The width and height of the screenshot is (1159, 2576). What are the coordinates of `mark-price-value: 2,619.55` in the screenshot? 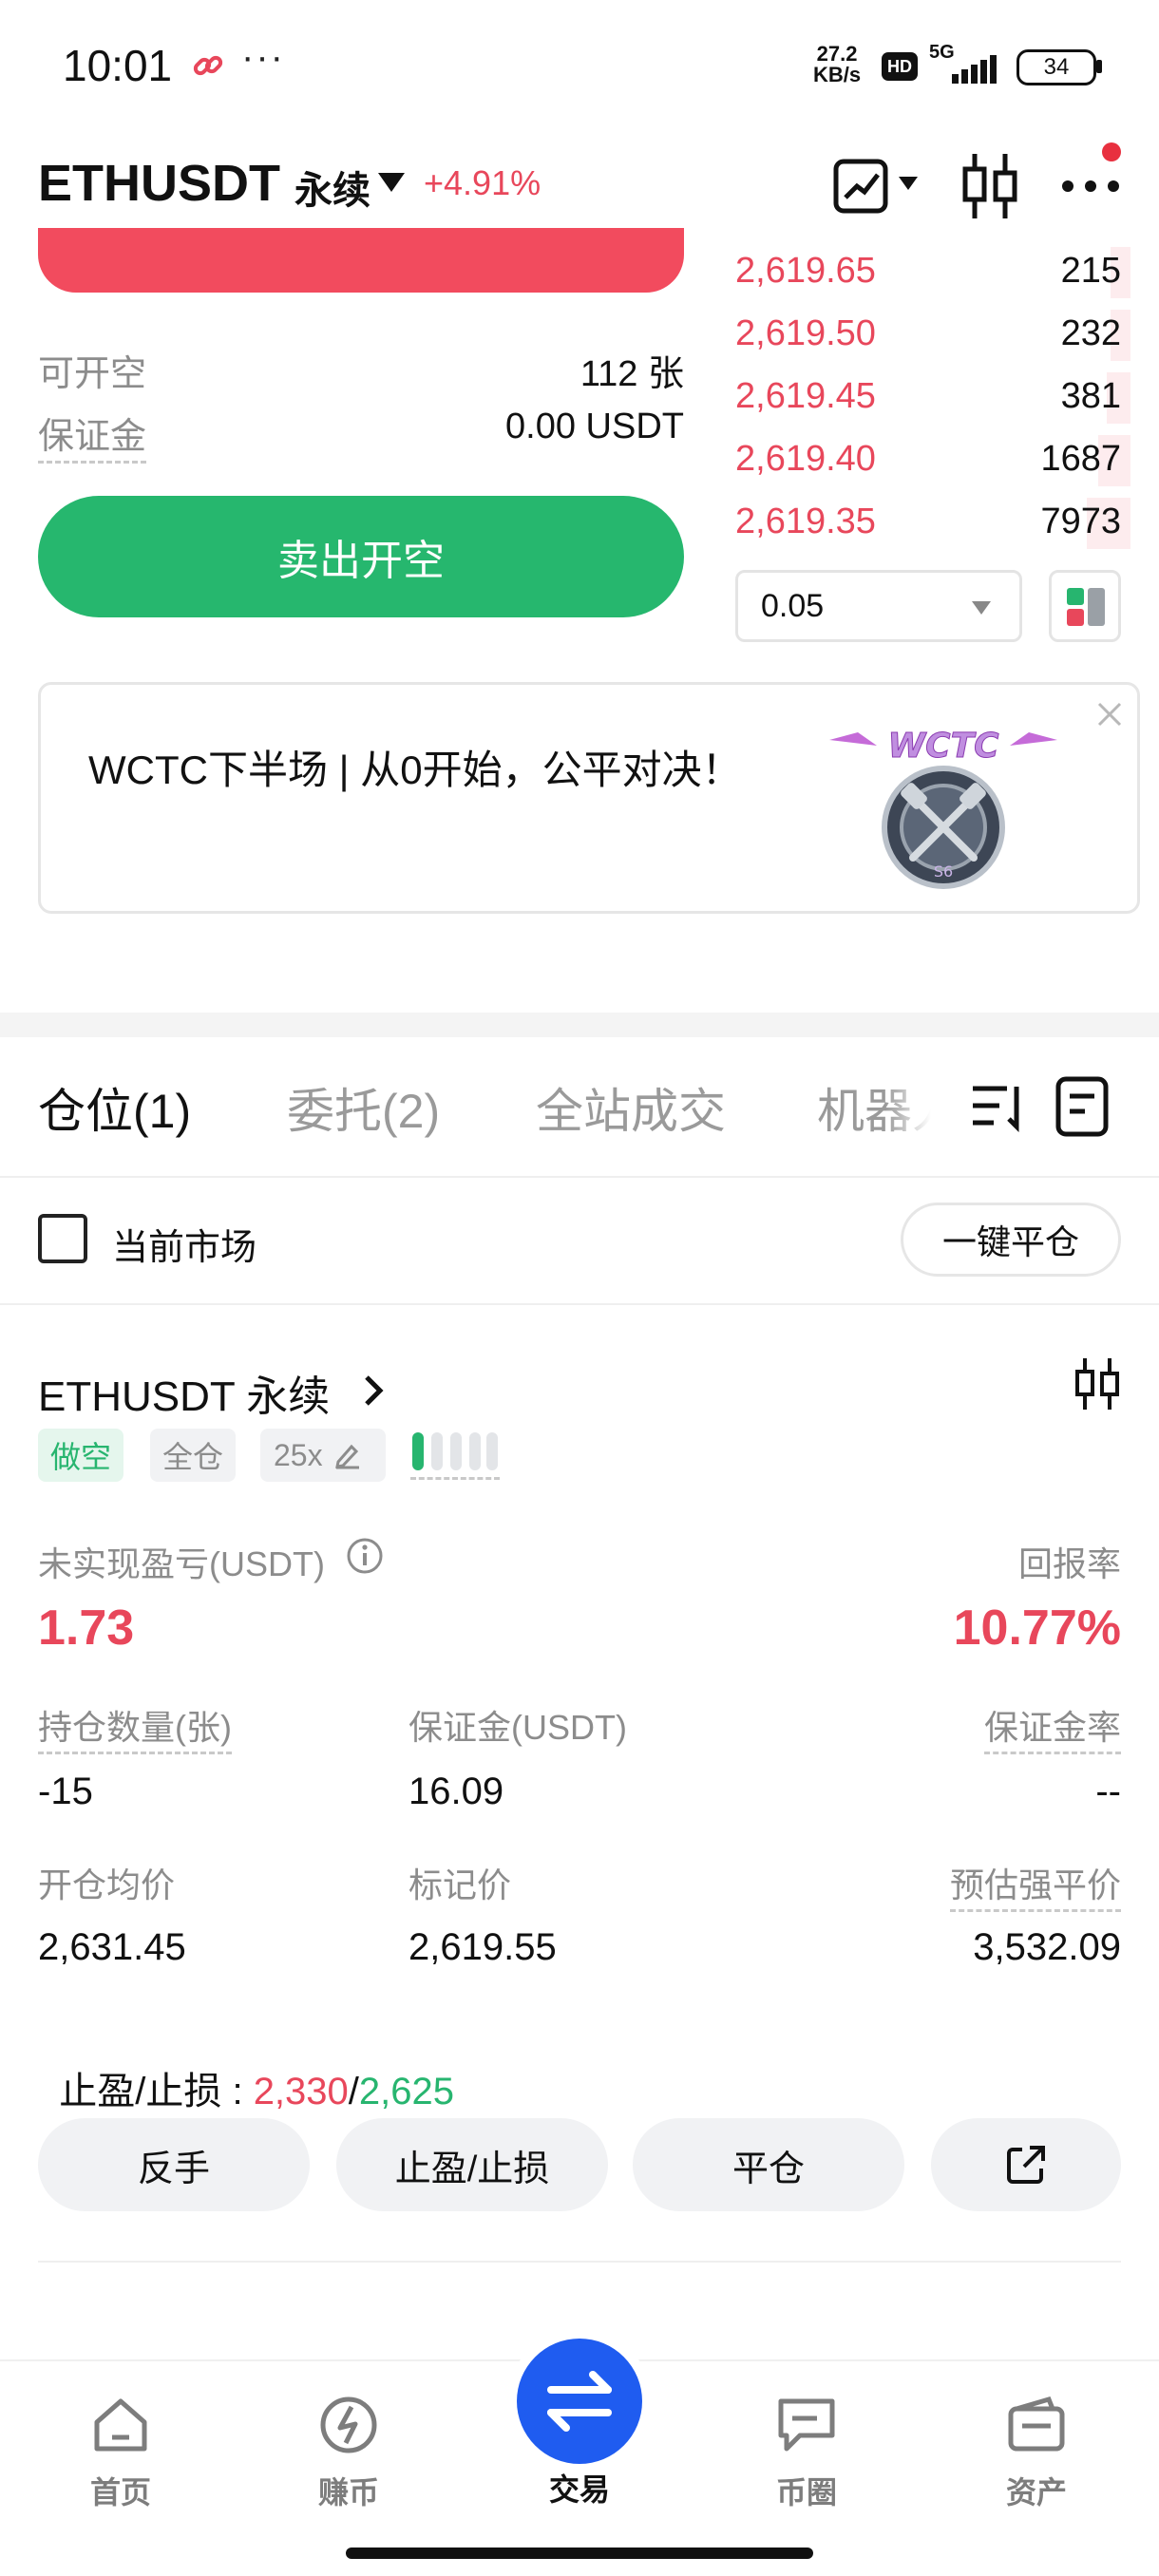 It's located at (482, 1947).